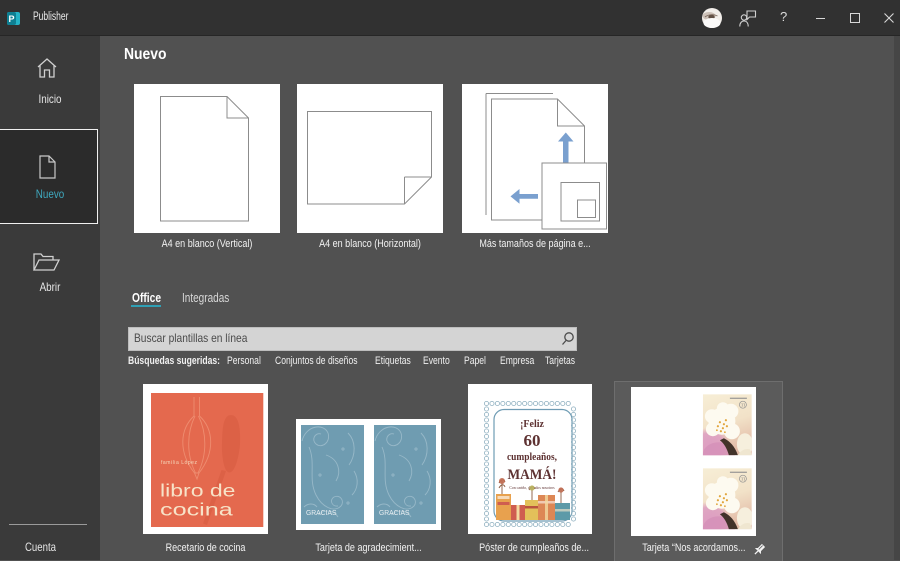  What do you see at coordinates (179, 463) in the screenshot?
I see `svg-text: familia López` at bounding box center [179, 463].